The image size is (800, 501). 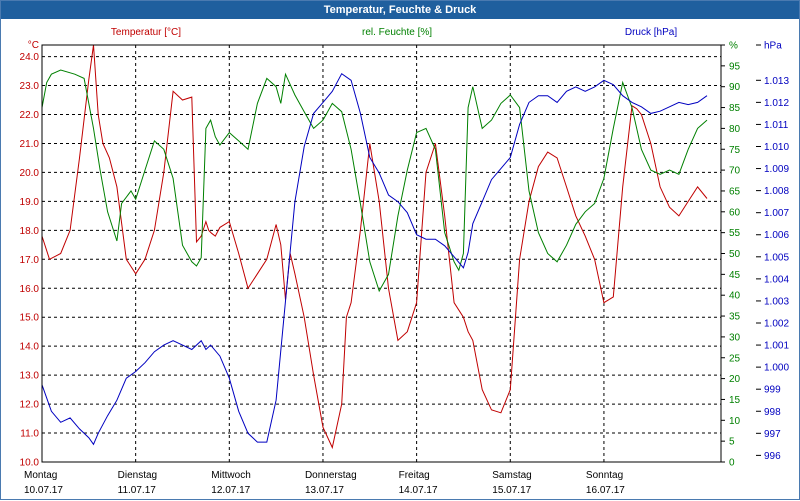 What do you see at coordinates (735, 421) in the screenshot?
I see `humidity-tick-label: 10` at bounding box center [735, 421].